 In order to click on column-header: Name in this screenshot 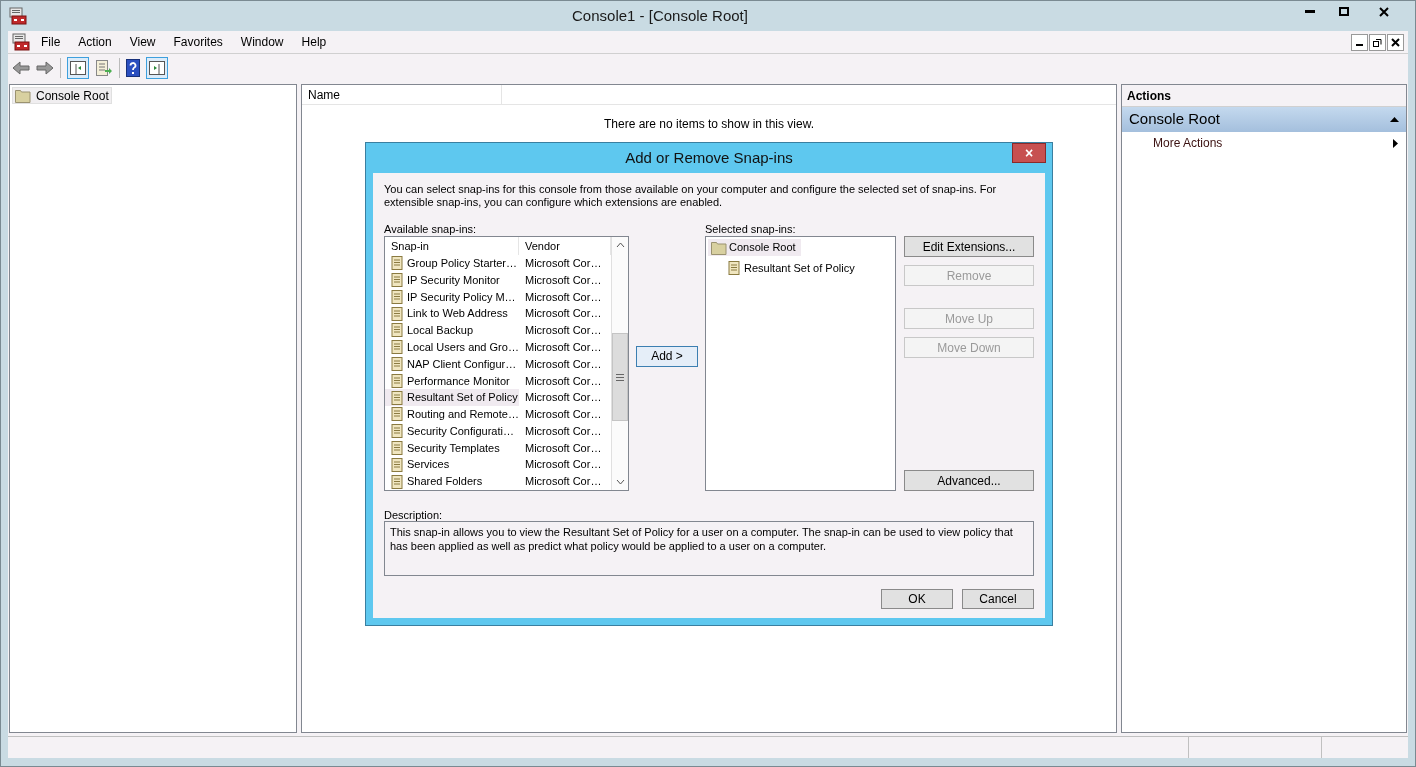, I will do `click(402, 94)`.